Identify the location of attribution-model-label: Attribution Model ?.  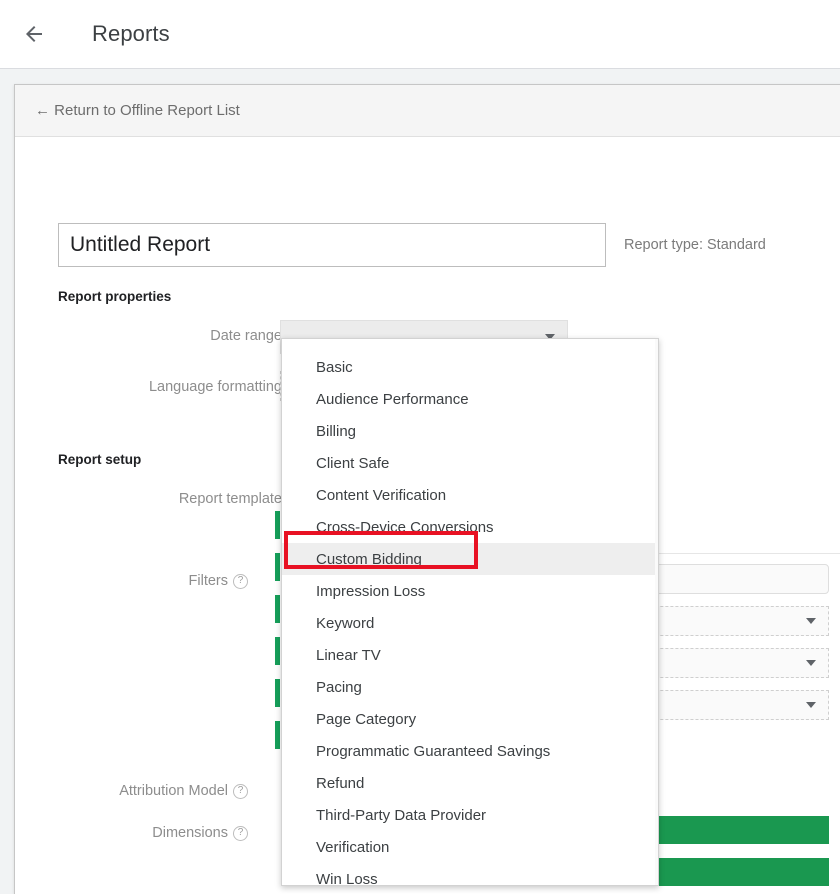
(153, 791).